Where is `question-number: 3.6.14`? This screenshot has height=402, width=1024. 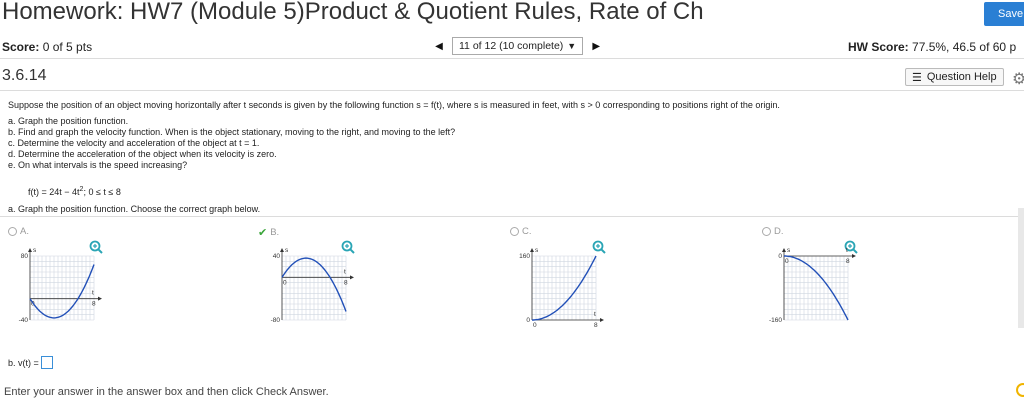
question-number: 3.6.14 is located at coordinates (24, 75).